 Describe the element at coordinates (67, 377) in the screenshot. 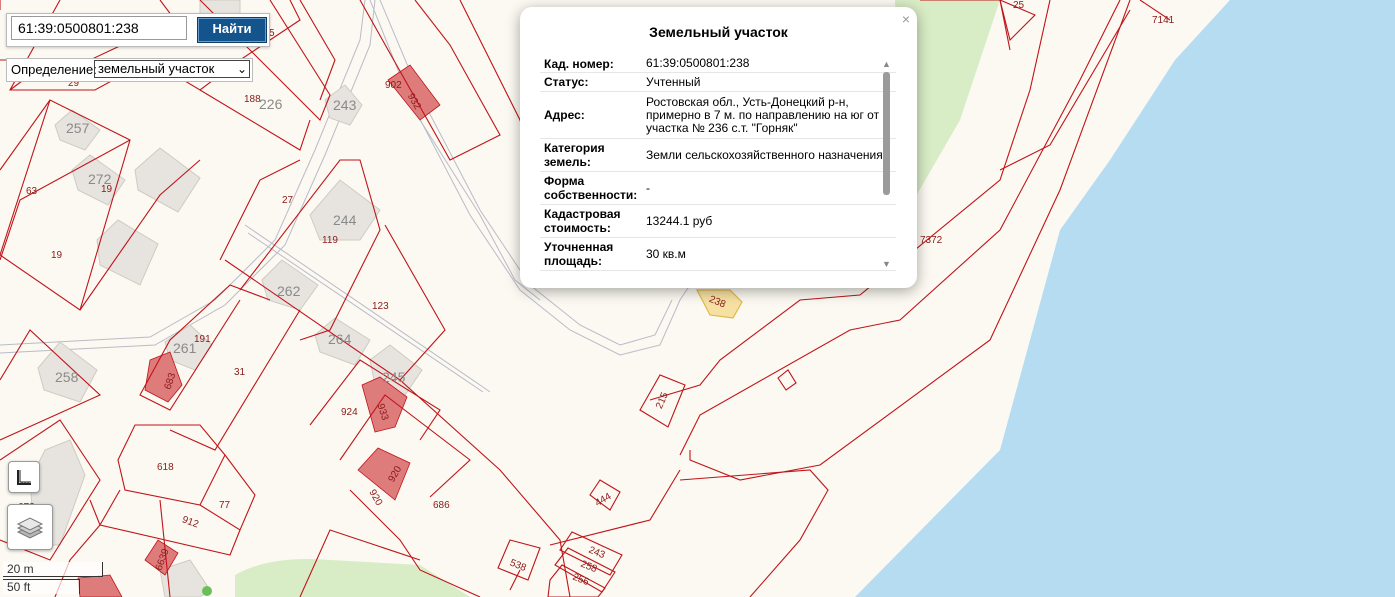

I see `building-label: 258` at that location.